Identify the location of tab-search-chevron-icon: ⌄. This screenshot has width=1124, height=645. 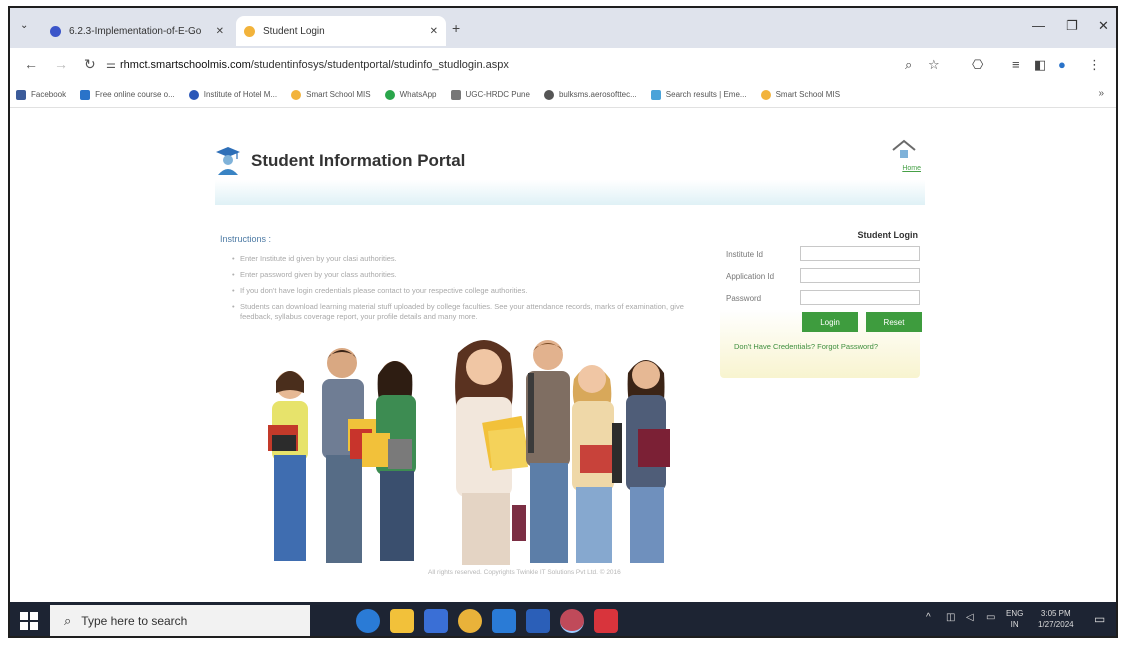
(24, 25).